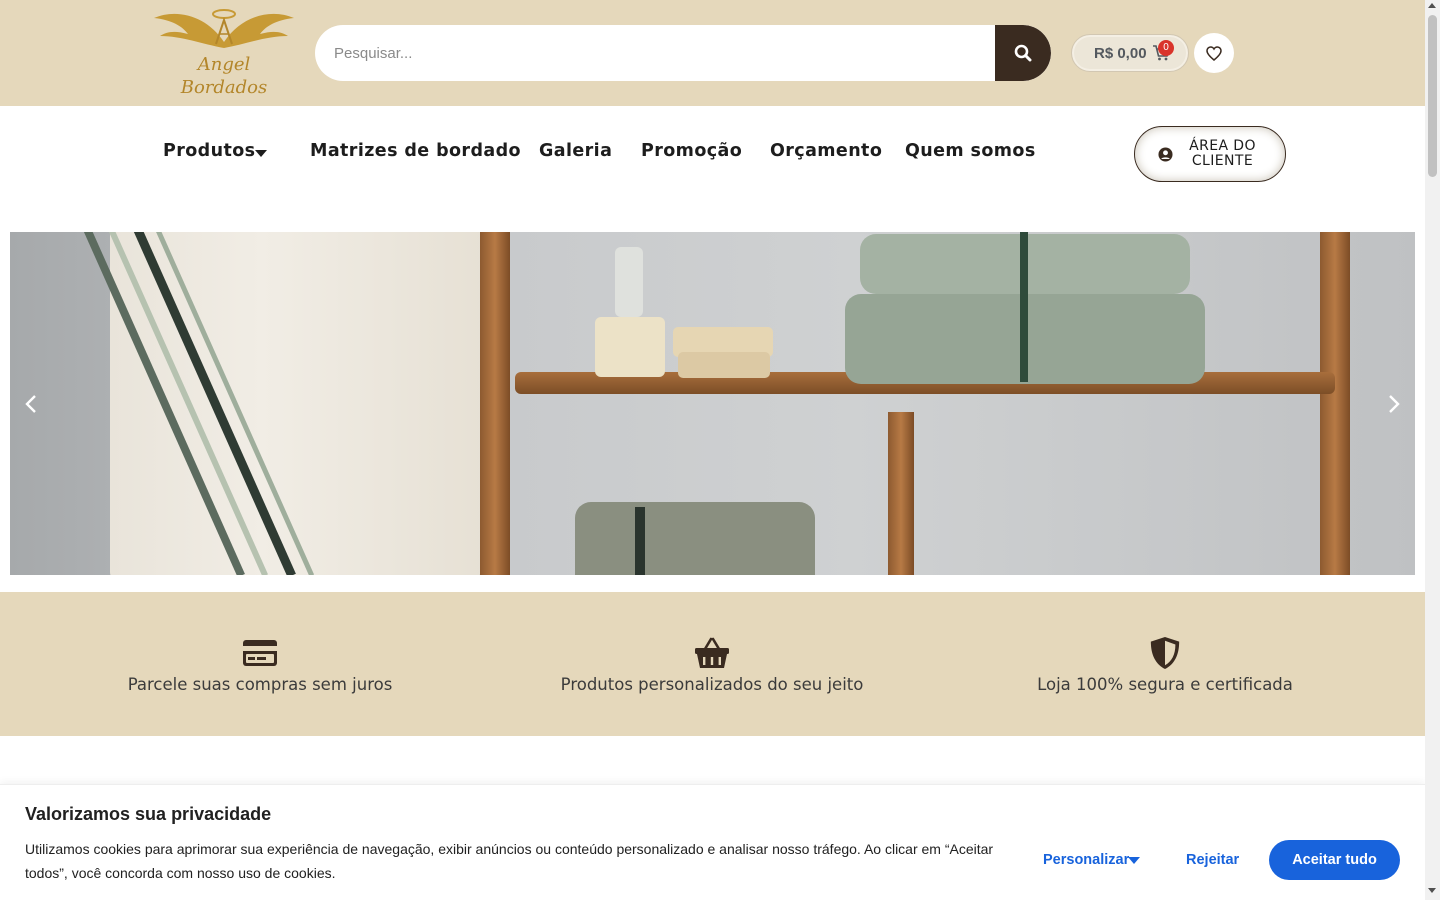 This screenshot has width=1440, height=900. I want to click on nav-item-promocao: Promoção, so click(691, 151).